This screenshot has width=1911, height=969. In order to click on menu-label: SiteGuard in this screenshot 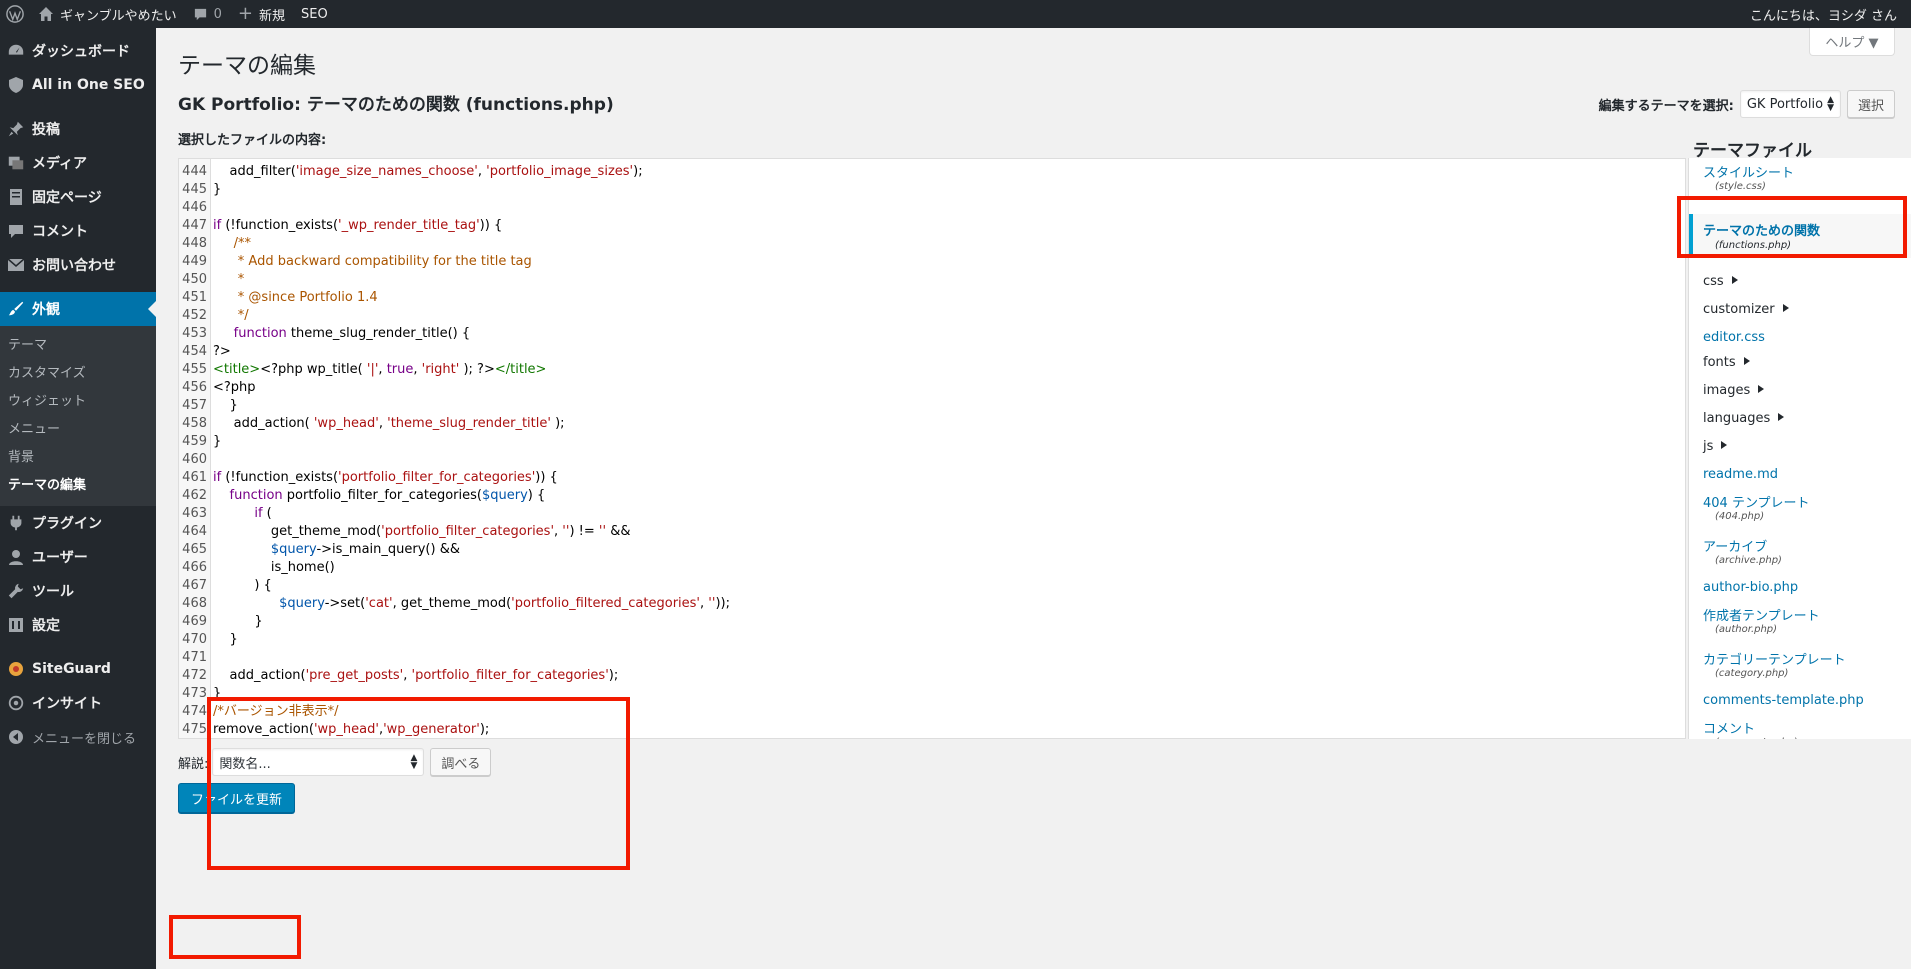, I will do `click(71, 669)`.